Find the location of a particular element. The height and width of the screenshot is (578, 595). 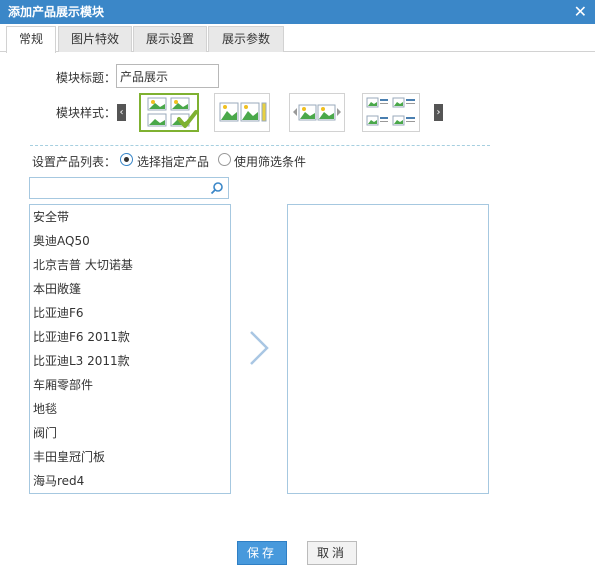

cancel-button: 取消 is located at coordinates (332, 553).